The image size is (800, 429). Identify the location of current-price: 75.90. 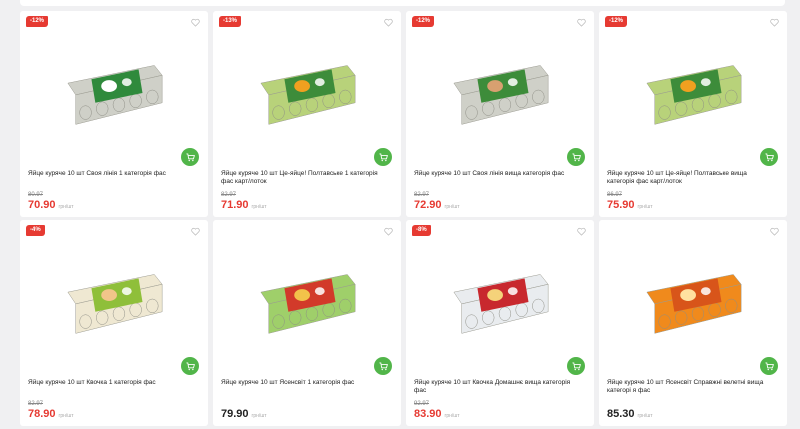
(621, 205).